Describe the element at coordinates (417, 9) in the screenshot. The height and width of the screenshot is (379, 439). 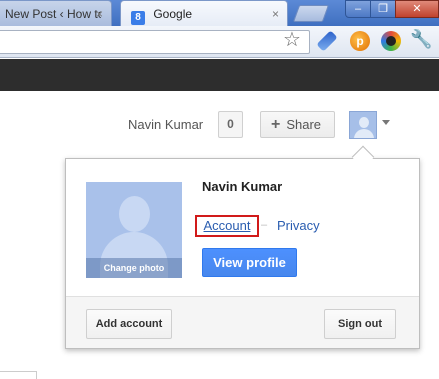
I see `close-window-button: ✕` at that location.